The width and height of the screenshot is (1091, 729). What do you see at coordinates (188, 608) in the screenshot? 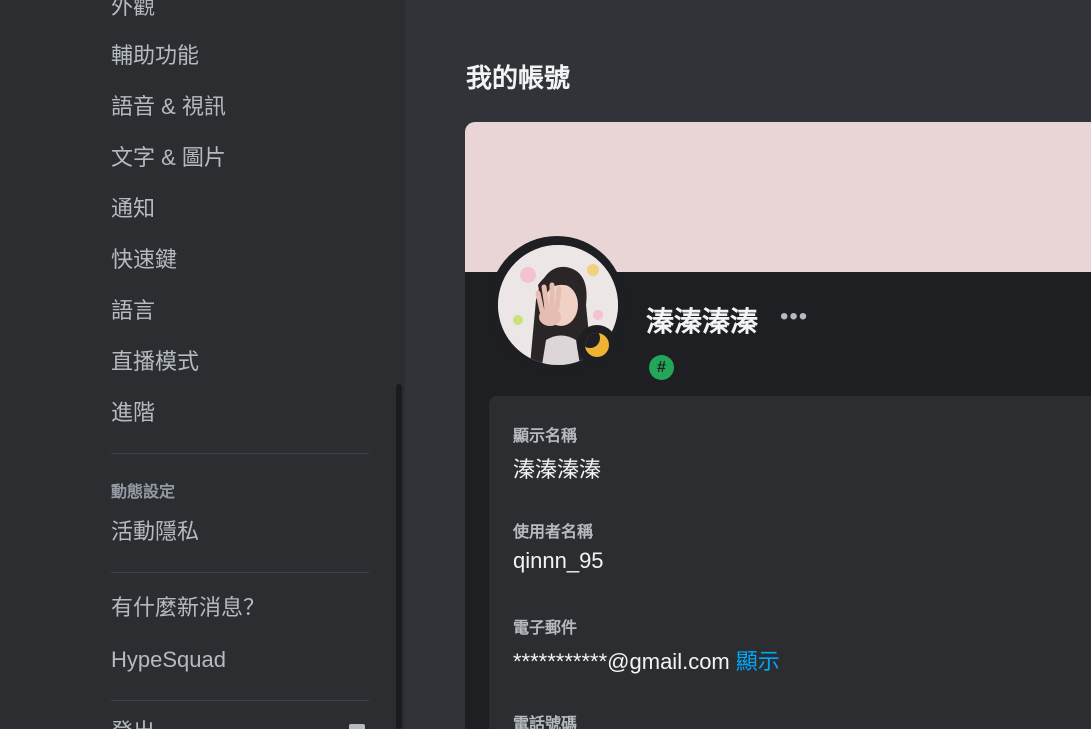
I see `sidebar-item-whats-new: 有什麼新消息？` at bounding box center [188, 608].